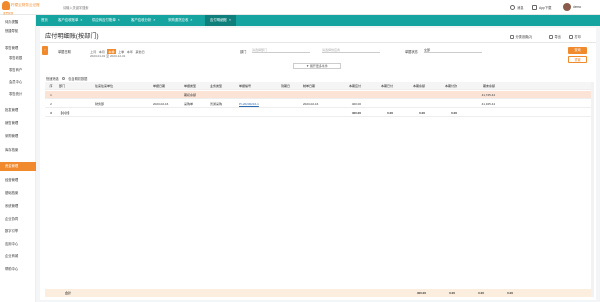 The height and width of the screenshot is (302, 600). I want to click on sidebar-item-label: 经营管理, so click(12, 180).